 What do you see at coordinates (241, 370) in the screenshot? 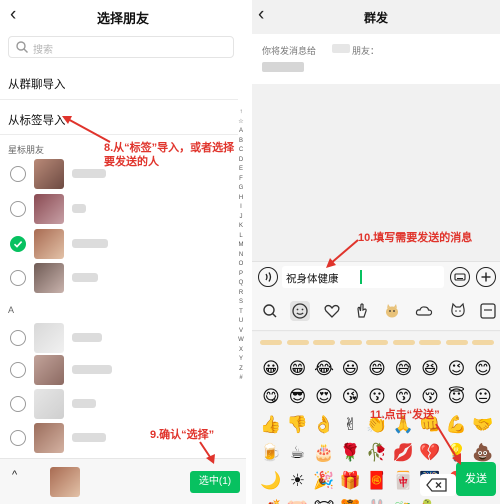
I see `index-letter: Z` at bounding box center [241, 370].